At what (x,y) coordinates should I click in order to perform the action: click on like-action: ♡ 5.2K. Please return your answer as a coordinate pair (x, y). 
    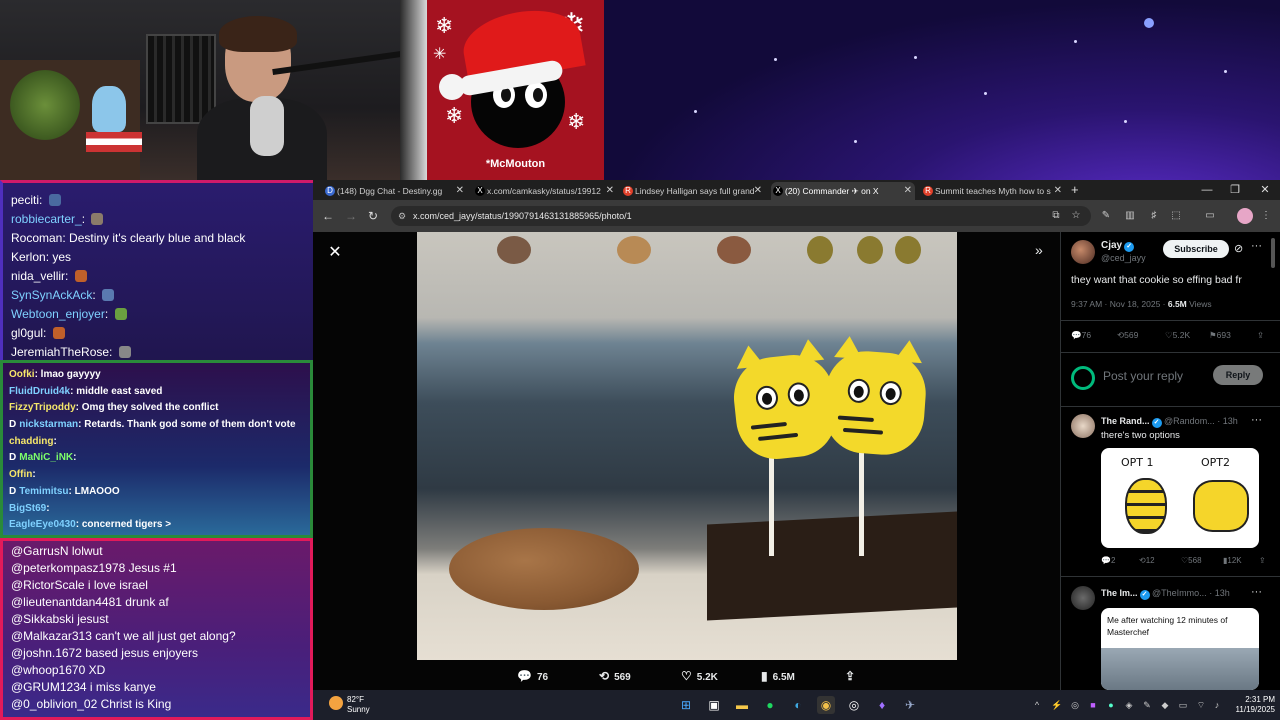
    Looking at the image, I should click on (699, 676).